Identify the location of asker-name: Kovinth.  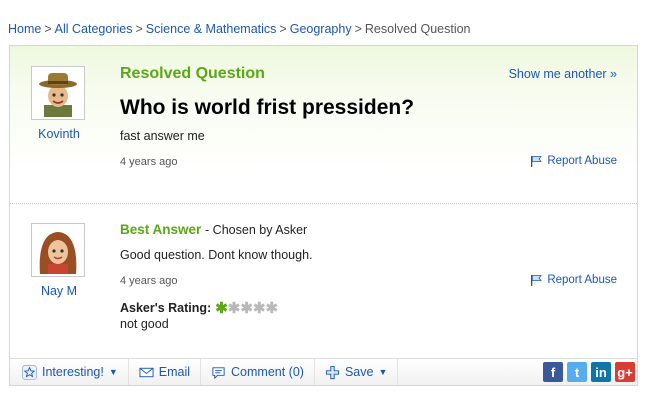
(59, 134).